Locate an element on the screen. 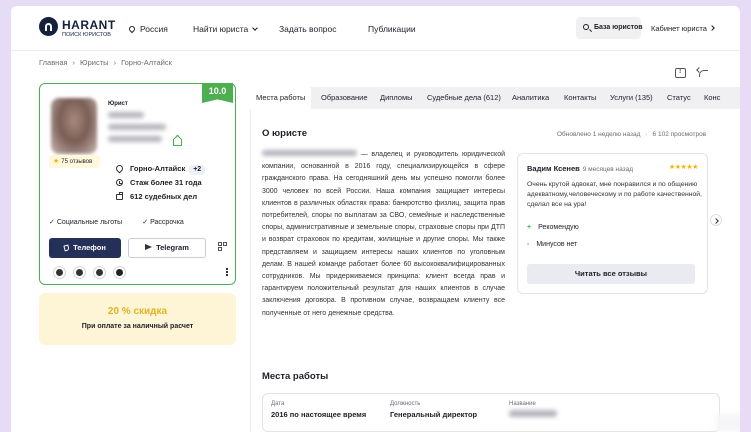 The image size is (751, 432). region-selector: Россия is located at coordinates (147, 29).